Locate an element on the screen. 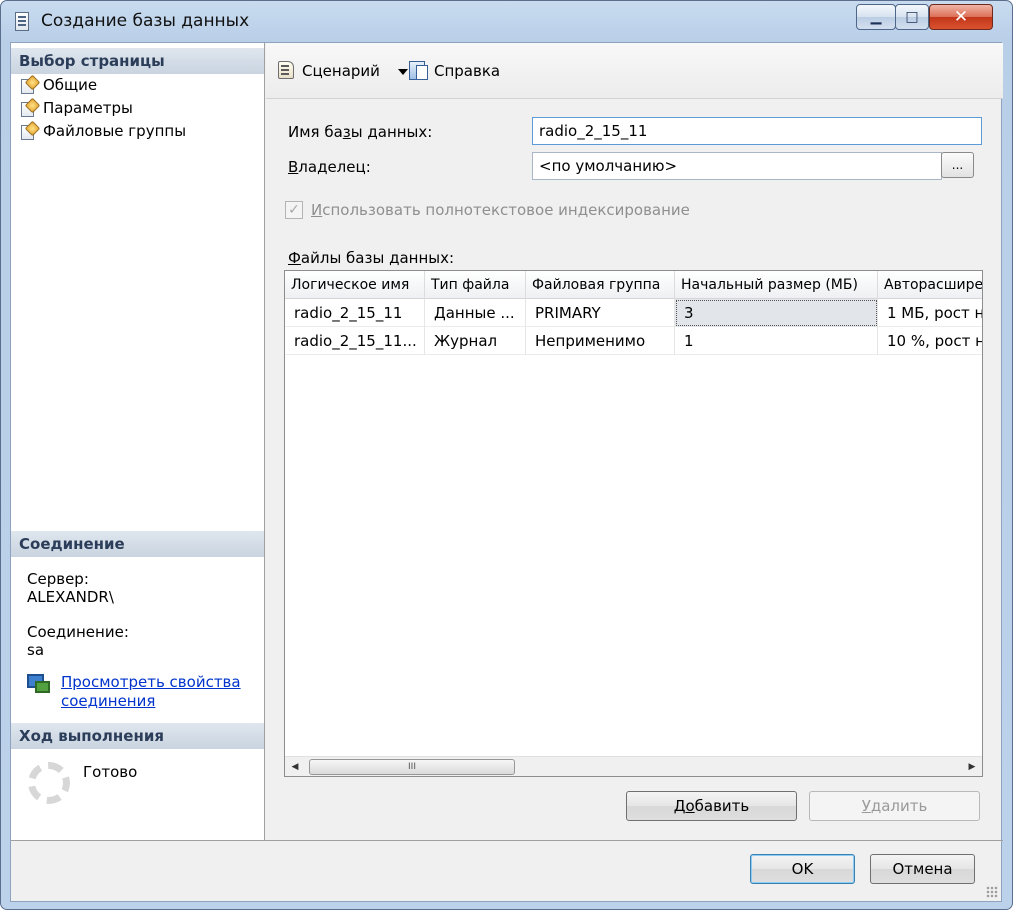 This screenshot has height=910, width=1013. page-item-options: Параметры is located at coordinates (76, 108).